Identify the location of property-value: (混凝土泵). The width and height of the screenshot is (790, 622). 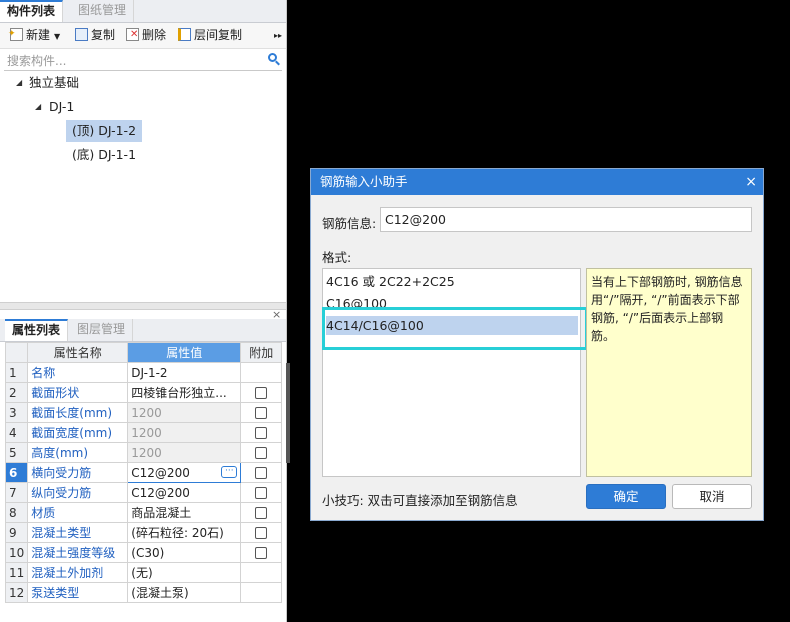
(184, 592).